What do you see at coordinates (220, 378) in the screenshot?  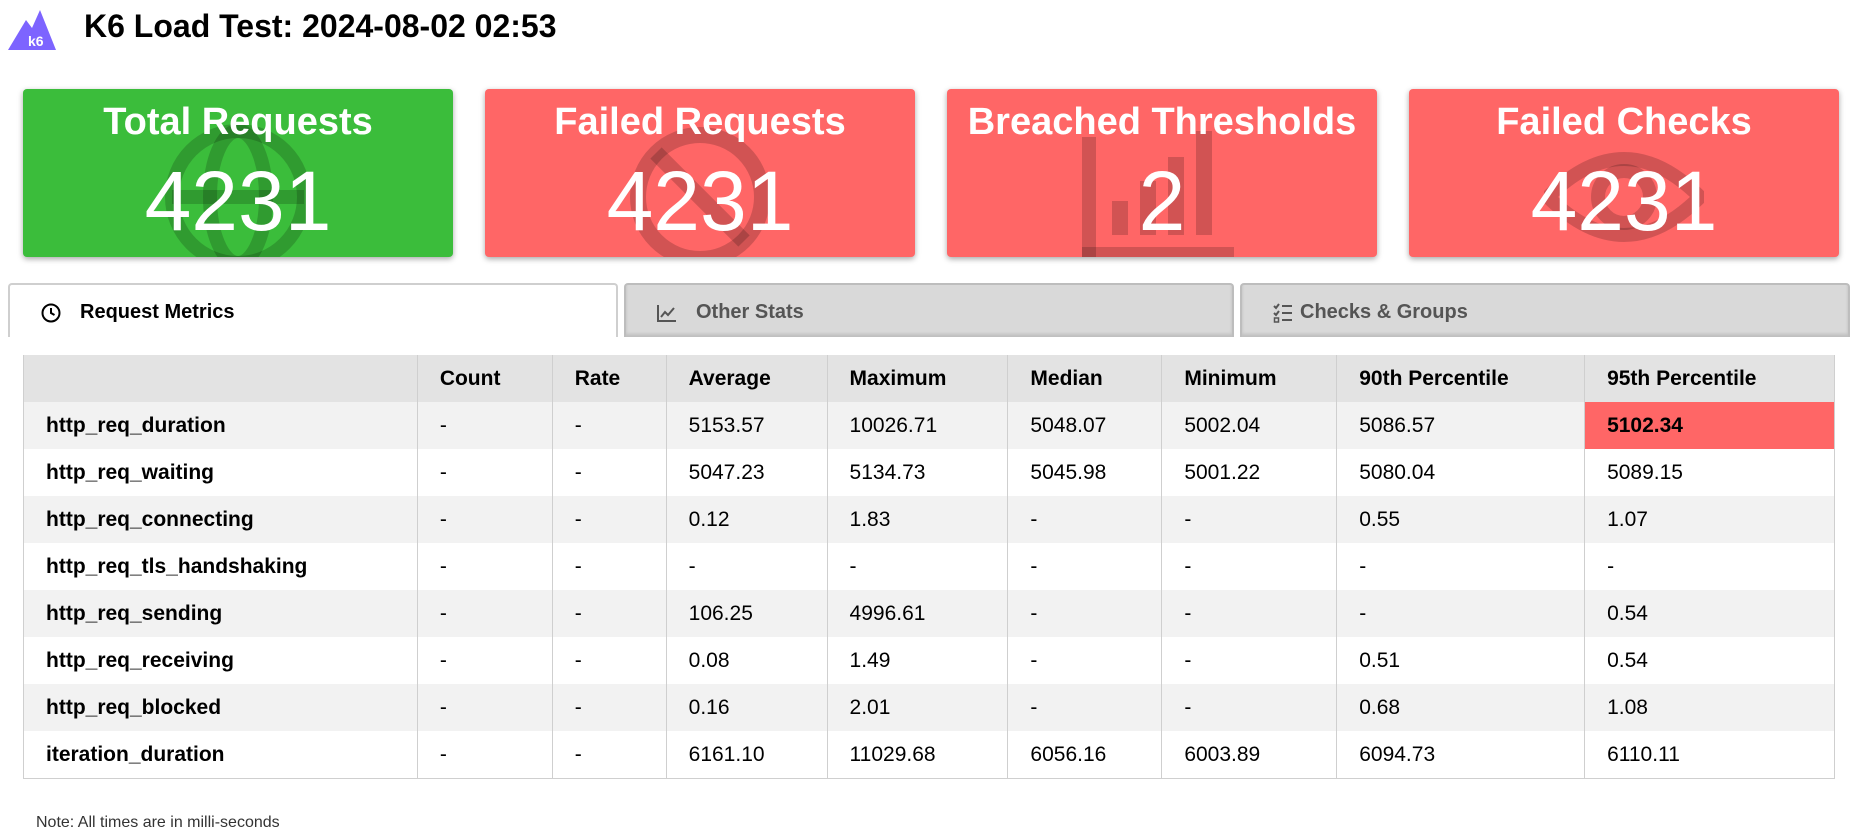 I see `column-header` at bounding box center [220, 378].